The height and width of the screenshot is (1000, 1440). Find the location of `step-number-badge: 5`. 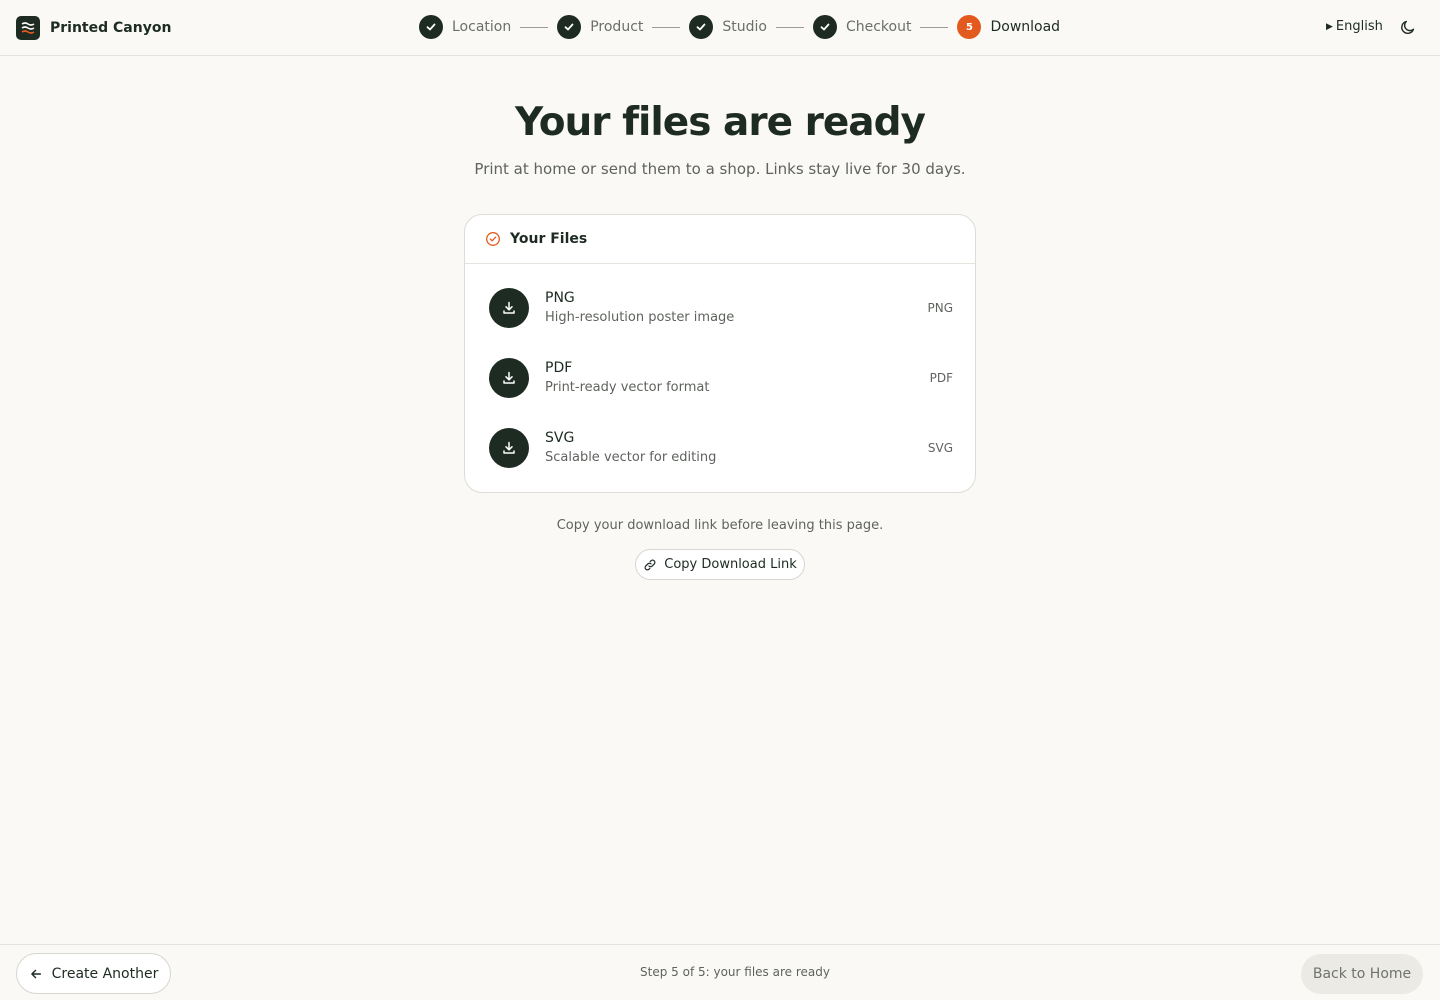

step-number-badge: 5 is located at coordinates (969, 27).